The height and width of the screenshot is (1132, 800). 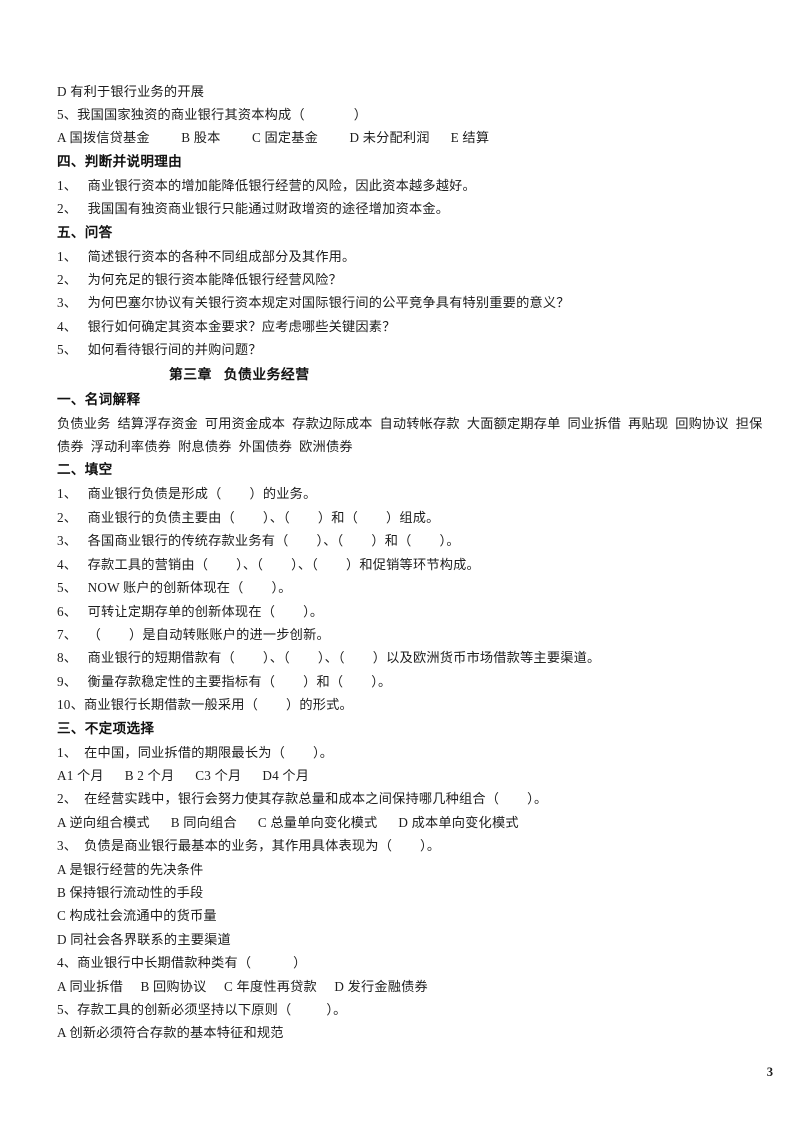 I want to click on section-four-item-2: 2、 我国国有独资商业银行只能通过财政增资的途径增加资本金。, so click(x=253, y=209).